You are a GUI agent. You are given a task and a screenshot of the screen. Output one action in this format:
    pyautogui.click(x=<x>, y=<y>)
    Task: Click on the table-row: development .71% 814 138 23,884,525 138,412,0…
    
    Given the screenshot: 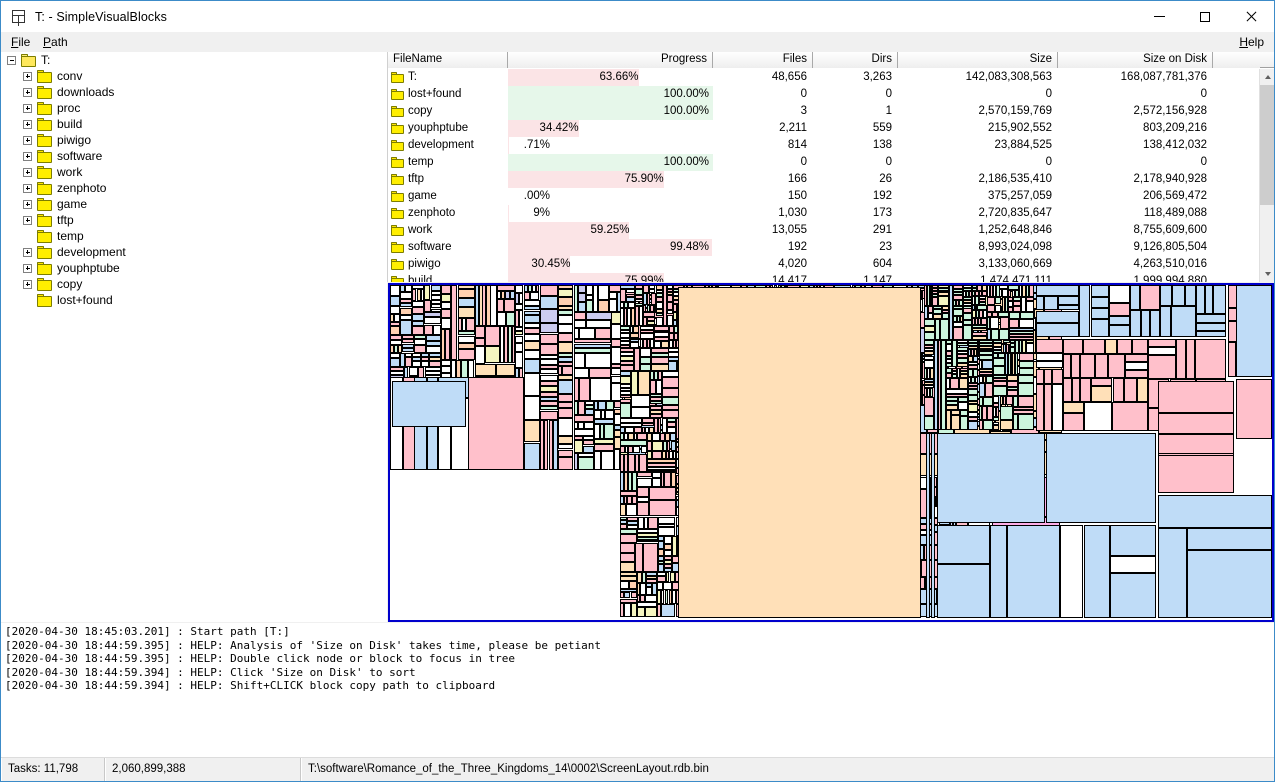 What is the action you would take?
    pyautogui.click(x=824, y=145)
    